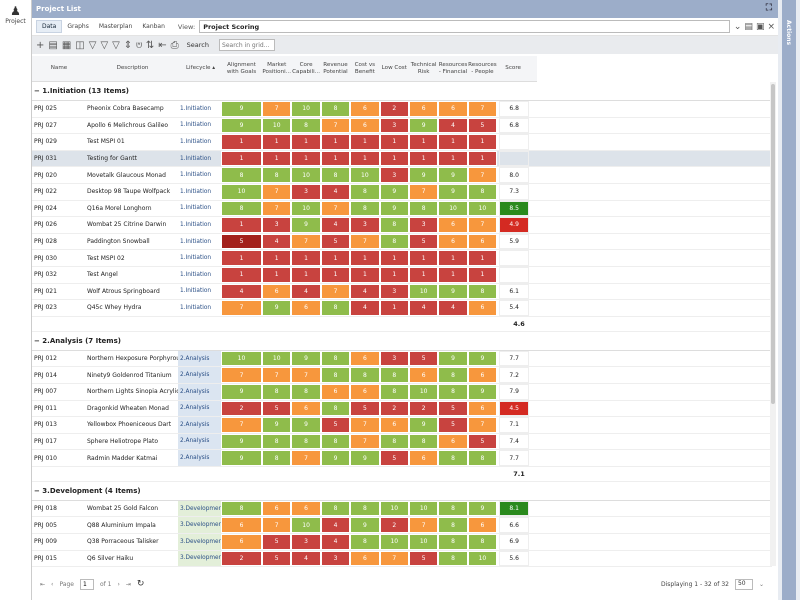 Image resolution: width=800 pixels, height=600 pixels. I want to click on table-row: PRJ 032 Test Angel 1.Initiation 1 1 1 1 1 1 1 1 1, so click(402, 275).